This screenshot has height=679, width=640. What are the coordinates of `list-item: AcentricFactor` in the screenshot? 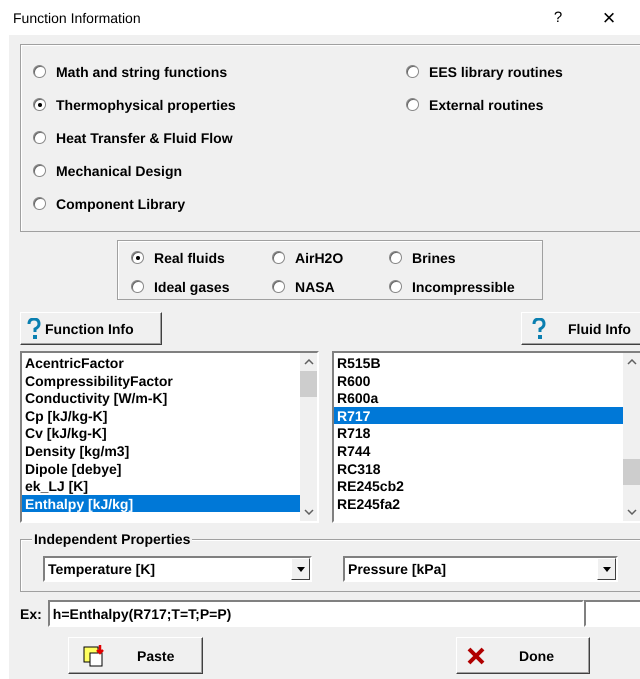 It's located at (161, 363).